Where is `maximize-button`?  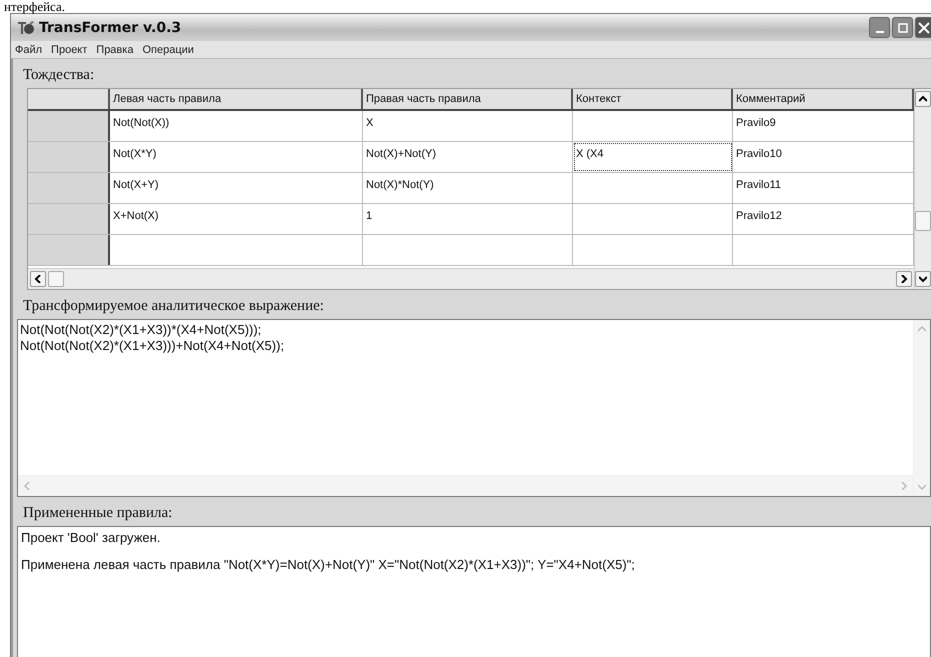
maximize-button is located at coordinates (902, 27).